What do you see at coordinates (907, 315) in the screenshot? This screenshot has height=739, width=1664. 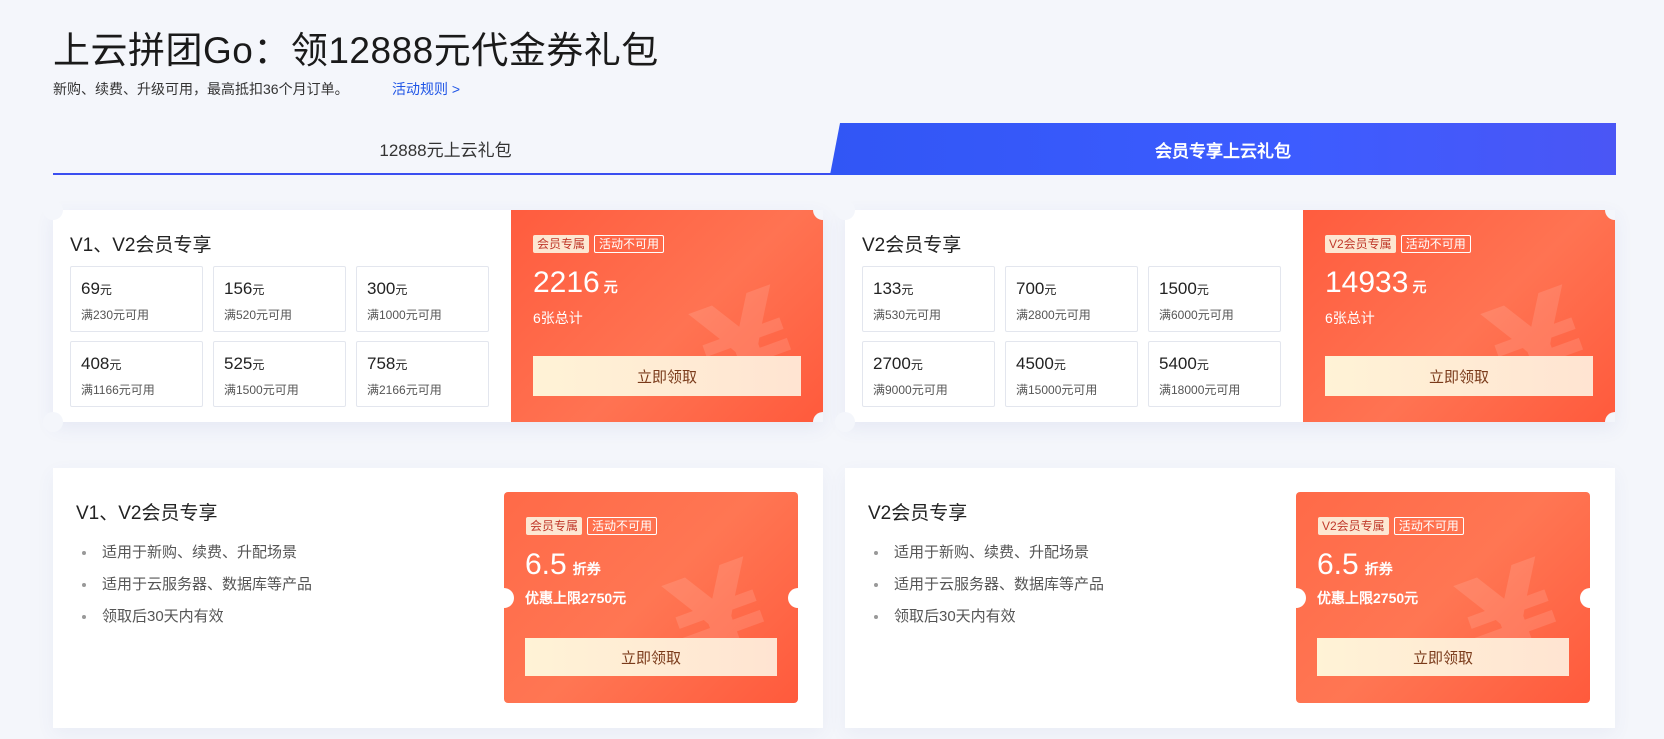 I see `coupon-condition: 满530元可用` at bounding box center [907, 315].